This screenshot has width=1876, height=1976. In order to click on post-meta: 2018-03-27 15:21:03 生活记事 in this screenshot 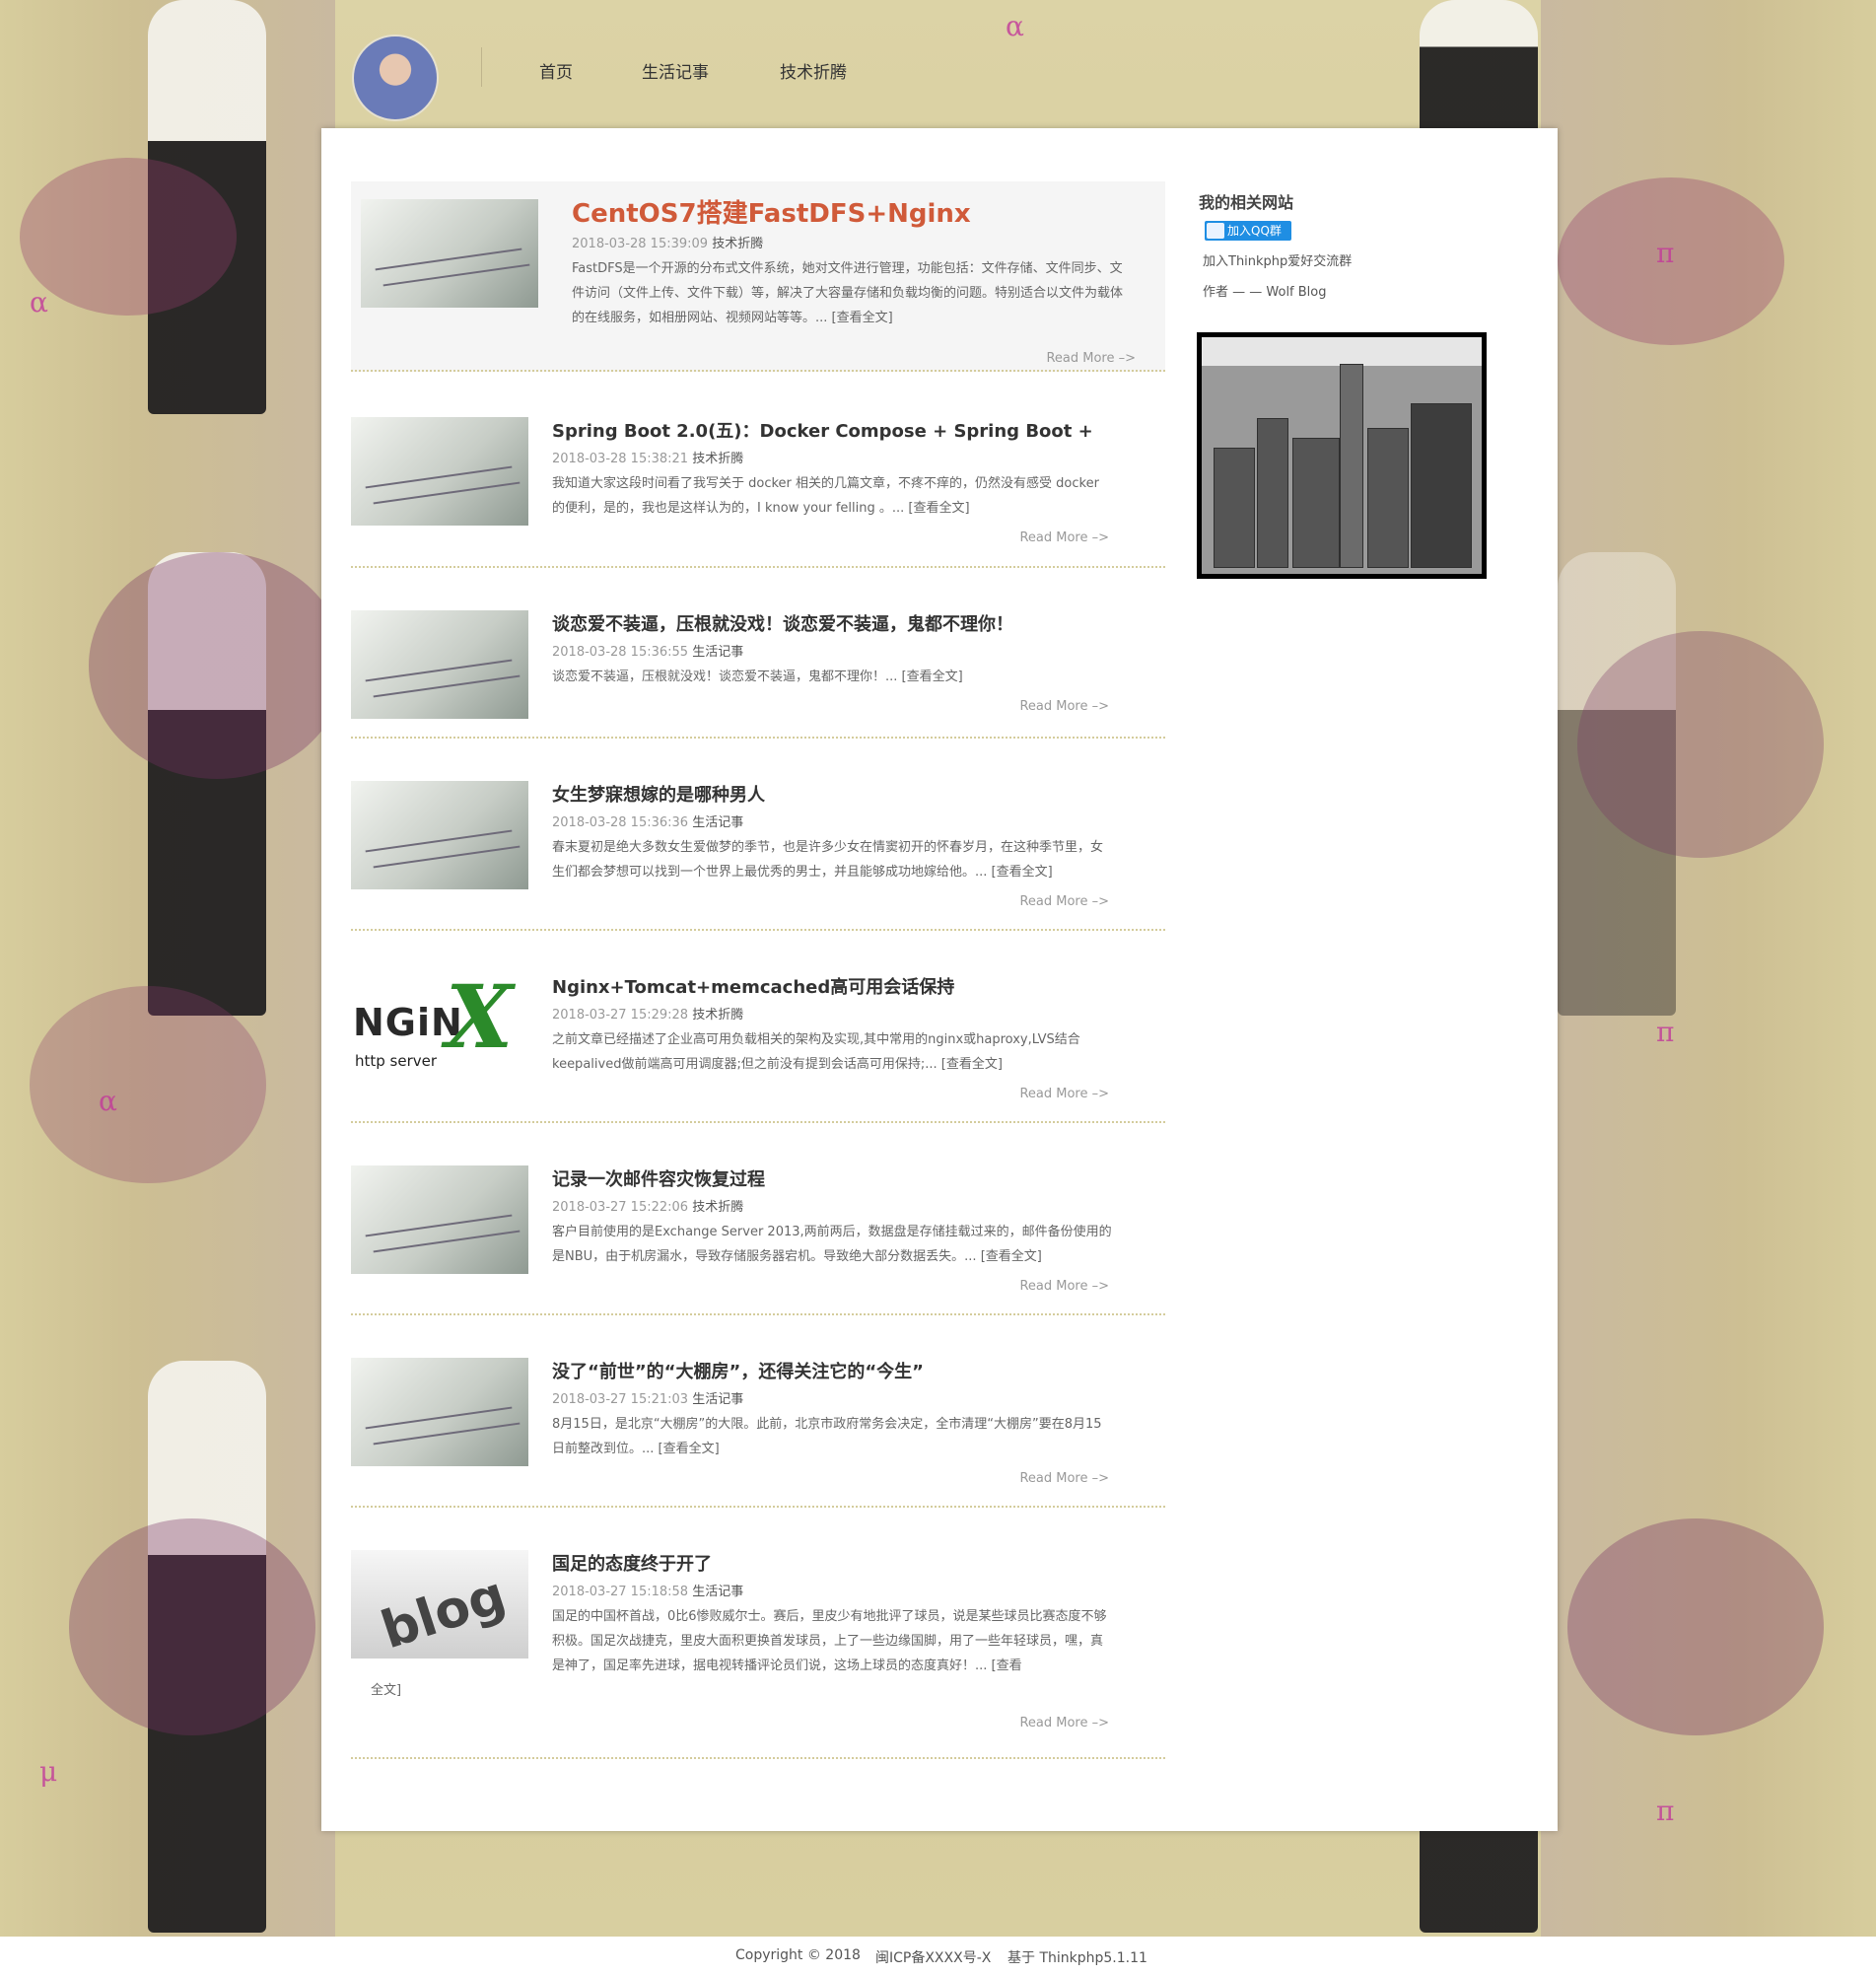, I will do `click(647, 1397)`.